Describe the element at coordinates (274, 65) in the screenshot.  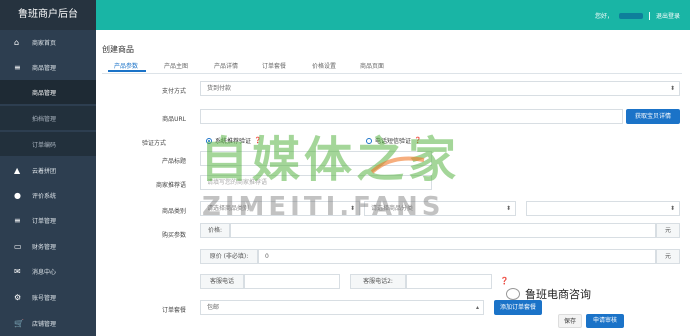
I see `tab-package: 订单套餐` at that location.